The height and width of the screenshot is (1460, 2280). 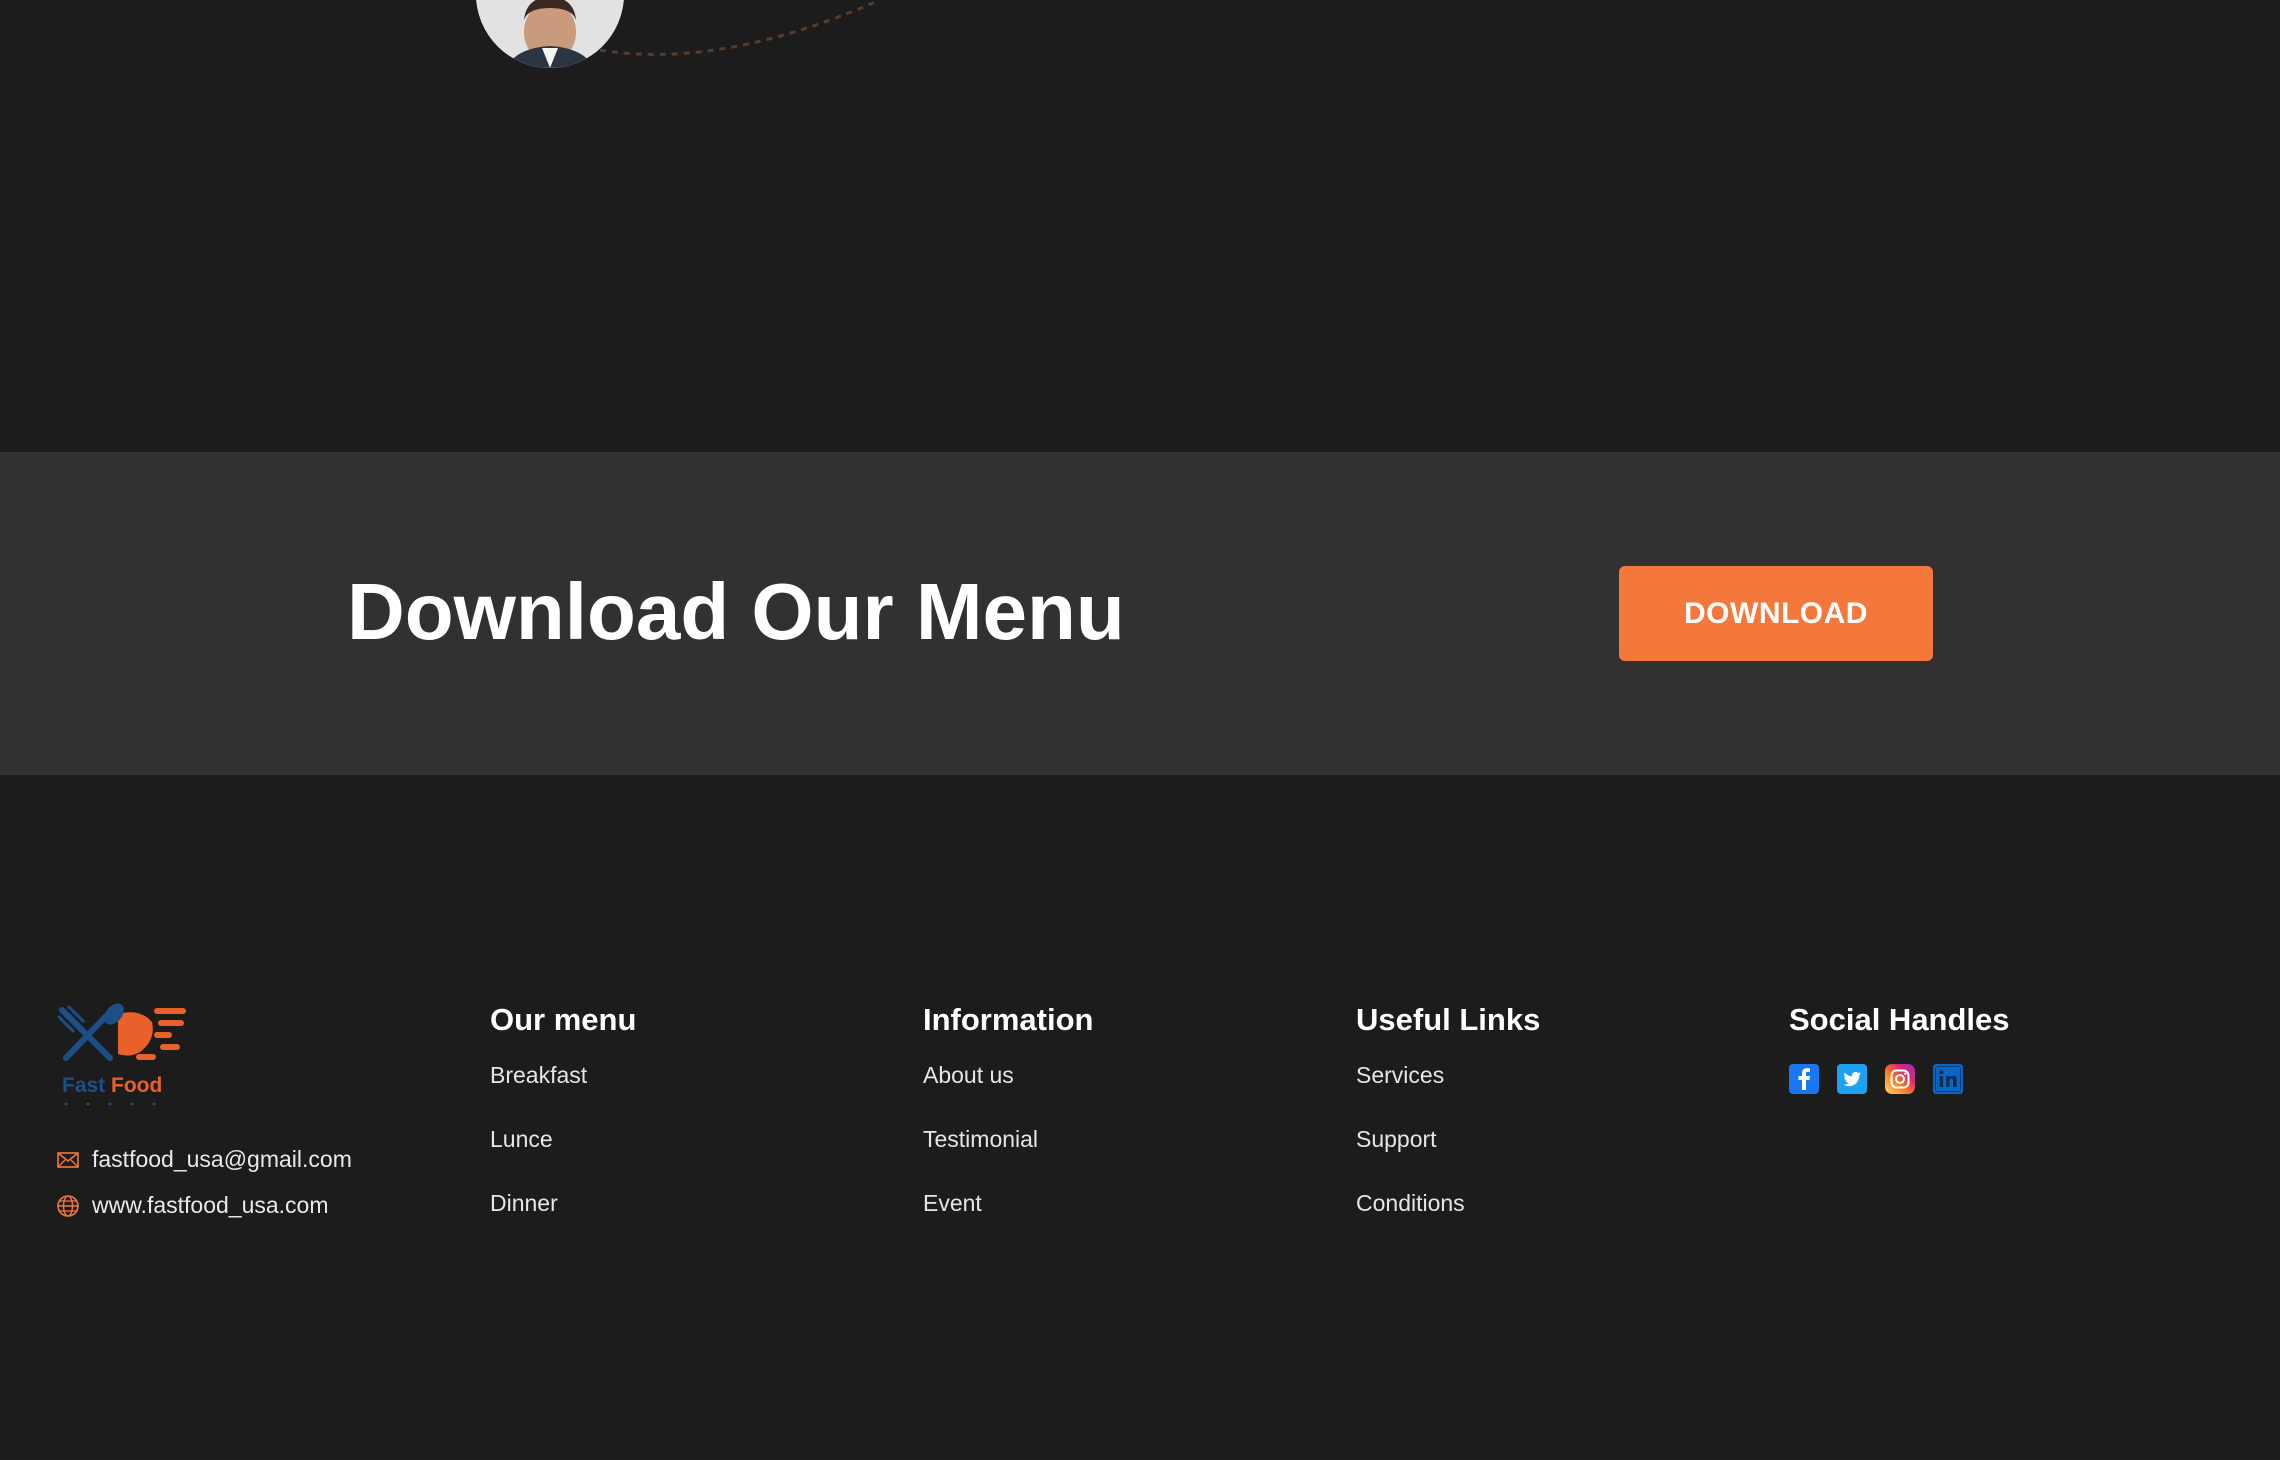 I want to click on footer-link-dinner: Dinner, so click(x=563, y=1203).